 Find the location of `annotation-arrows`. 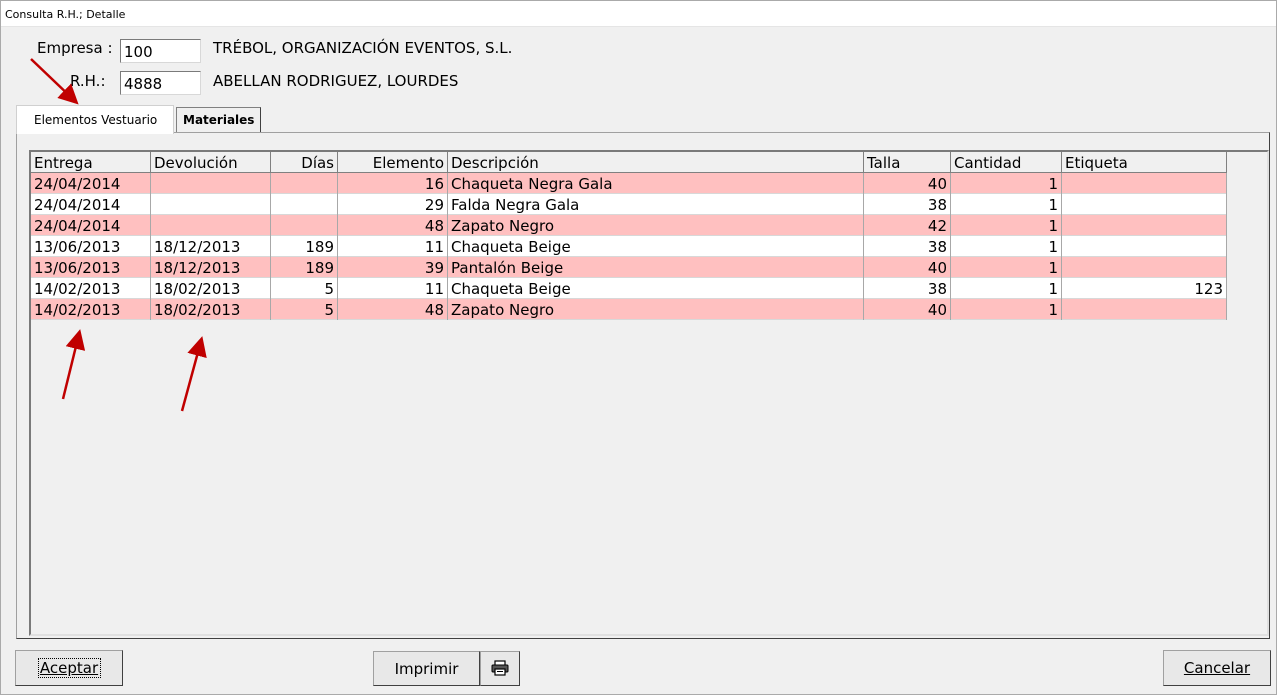

annotation-arrows is located at coordinates (118, 235).